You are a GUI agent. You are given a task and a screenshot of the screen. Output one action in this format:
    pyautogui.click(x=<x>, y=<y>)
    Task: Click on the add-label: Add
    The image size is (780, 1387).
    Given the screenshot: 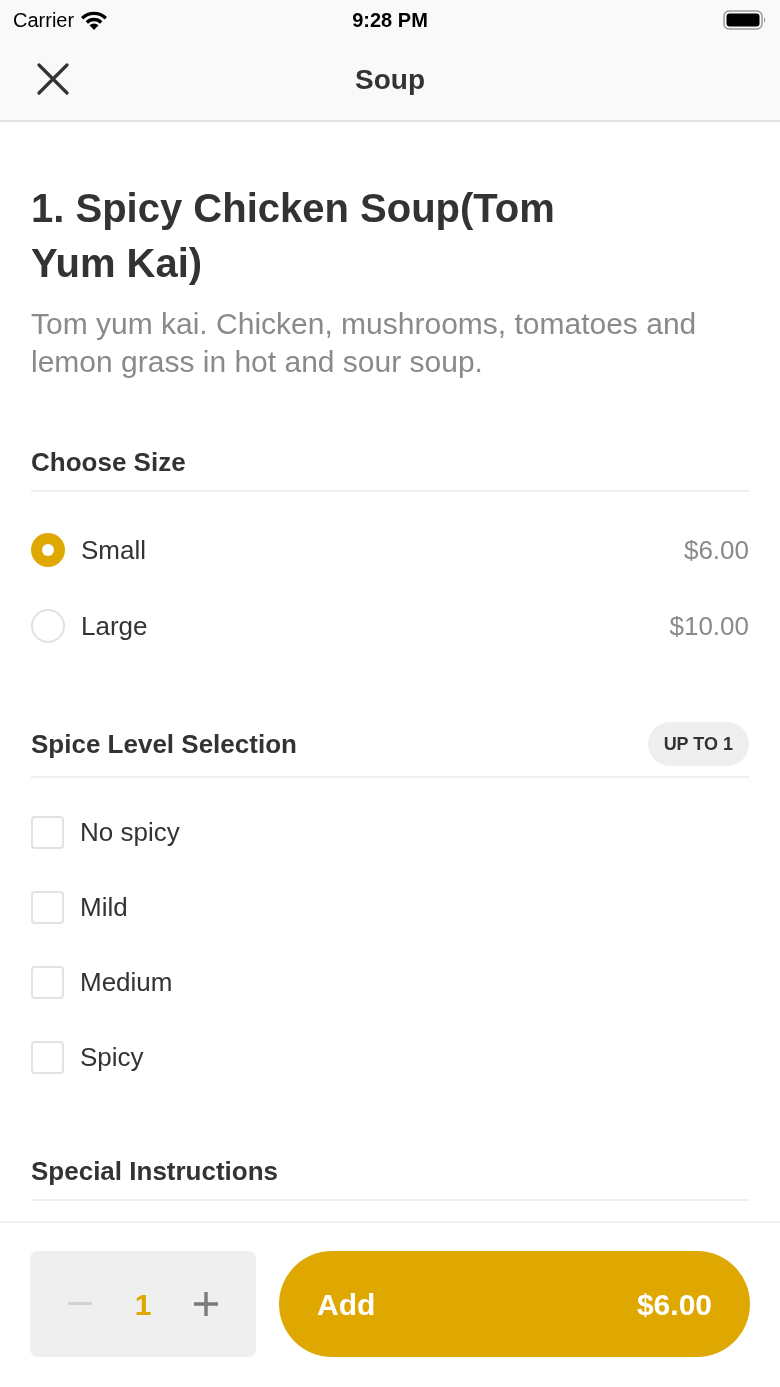 What is the action you would take?
    pyautogui.click(x=346, y=1304)
    